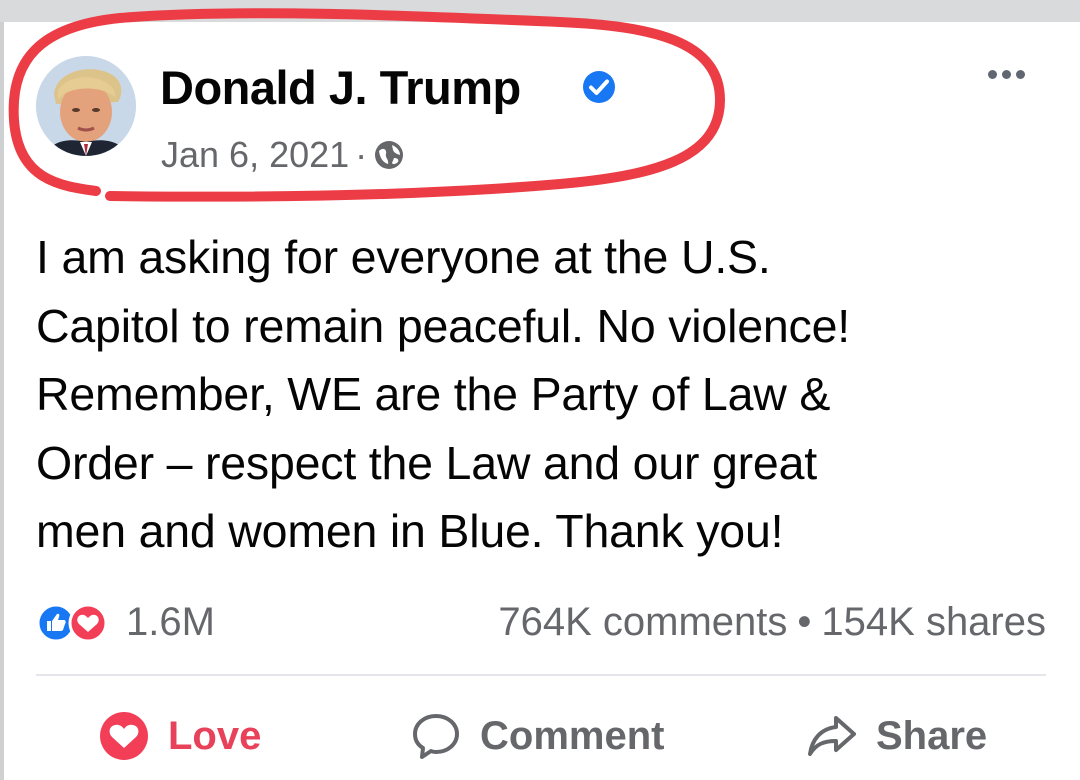  I want to click on comments-shares-summary: 764K comments • 154K shares, so click(772, 622).